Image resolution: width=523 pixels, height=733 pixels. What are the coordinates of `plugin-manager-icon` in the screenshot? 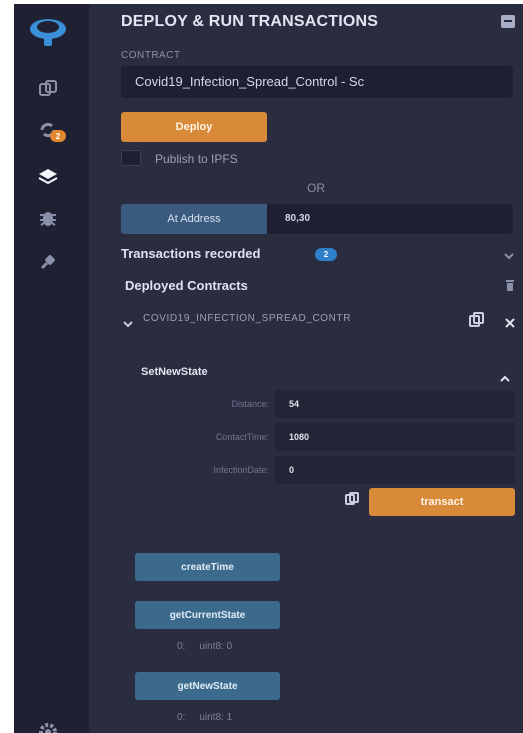 It's located at (48, 262).